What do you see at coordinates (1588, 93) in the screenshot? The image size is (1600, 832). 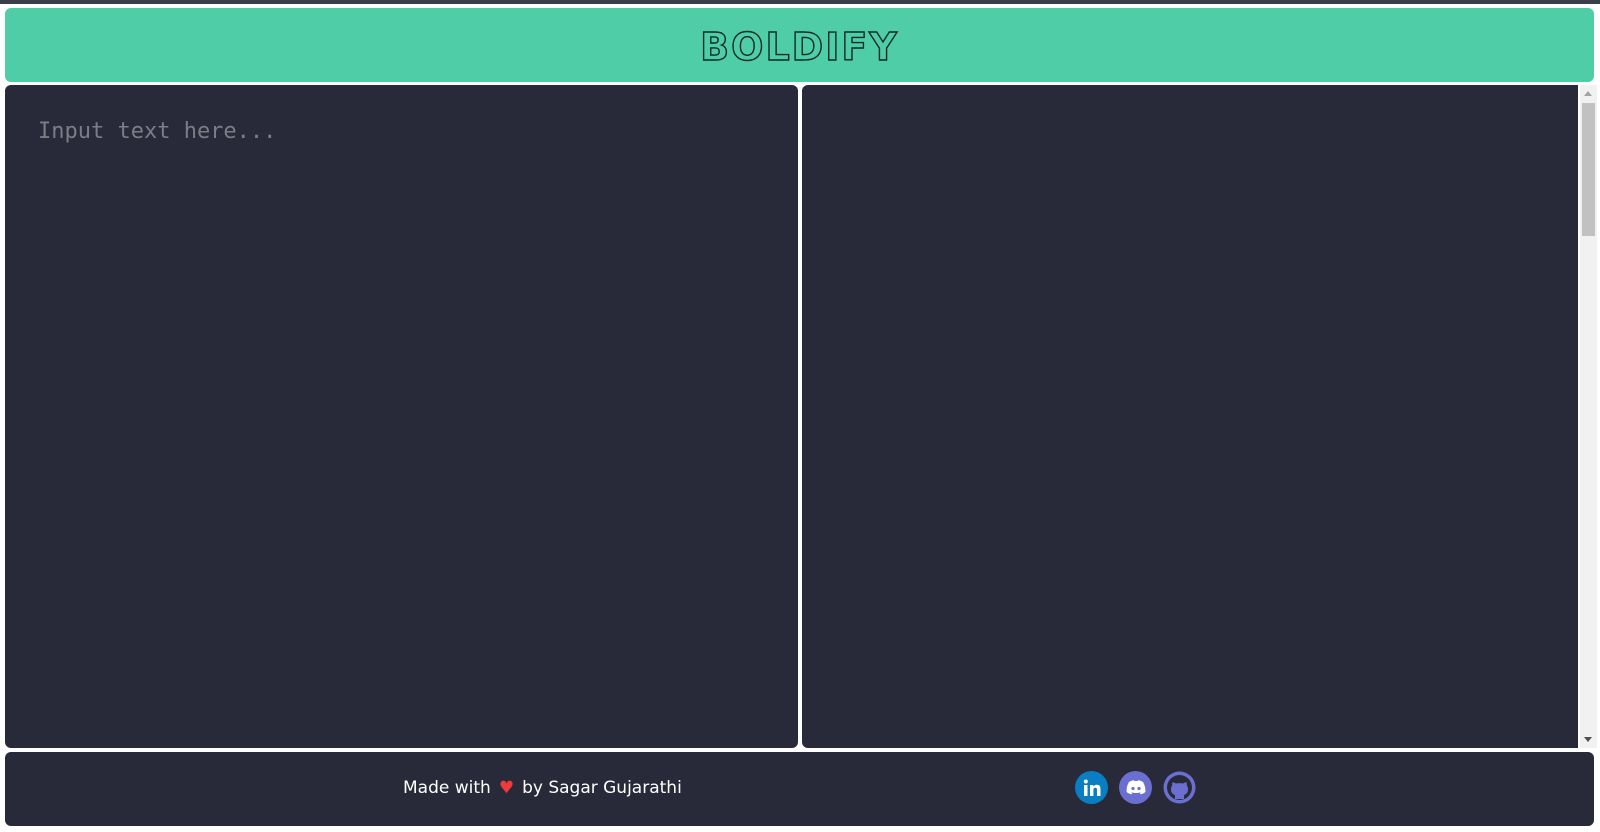 I see `scroll-up-arrow-icon` at bounding box center [1588, 93].